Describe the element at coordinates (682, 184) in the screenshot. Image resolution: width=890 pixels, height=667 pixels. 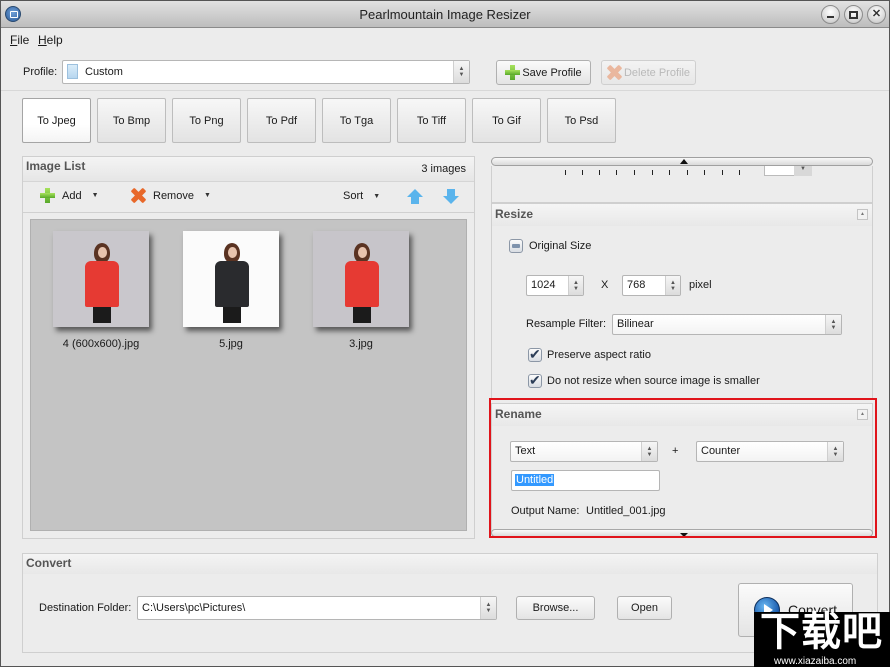
I see `quality-slider-row: ▼` at that location.